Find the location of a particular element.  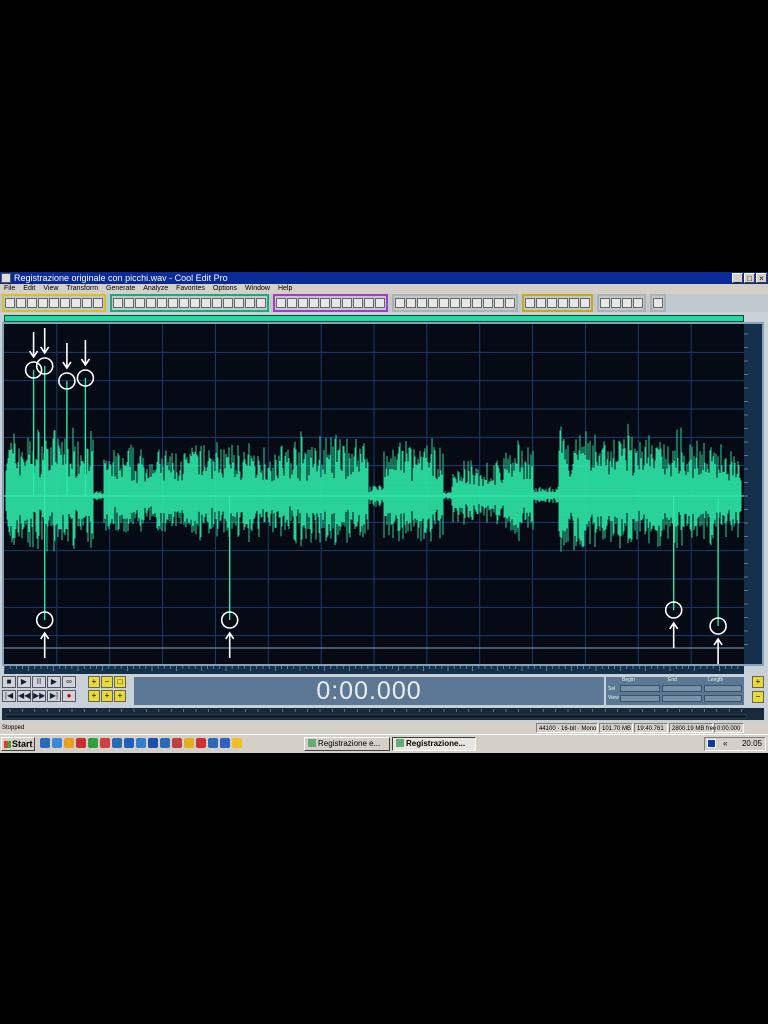

close-button: × is located at coordinates (761, 278).